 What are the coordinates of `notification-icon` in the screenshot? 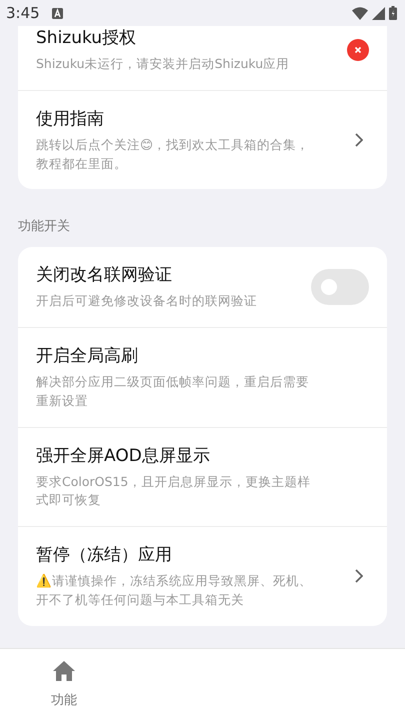 It's located at (57, 13).